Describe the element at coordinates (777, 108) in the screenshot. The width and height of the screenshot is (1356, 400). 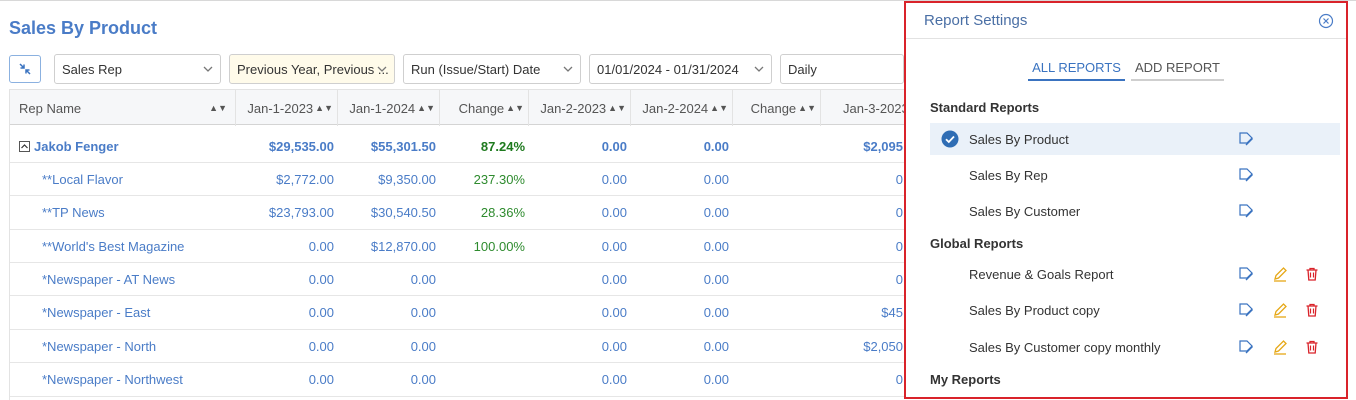
I see `column-header-change-2: Change ▲▼` at that location.